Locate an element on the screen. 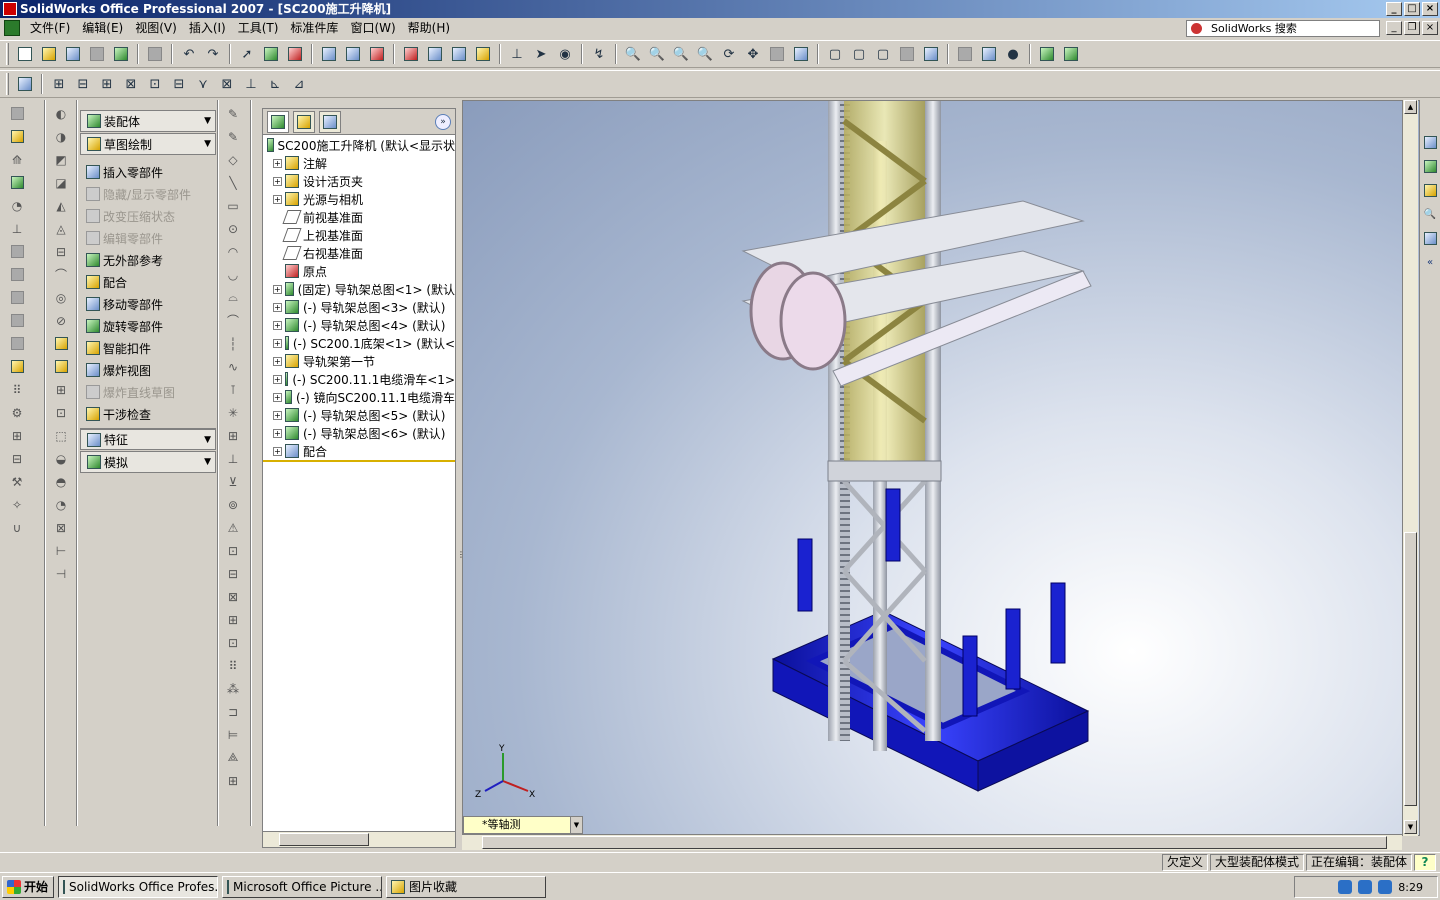 The height and width of the screenshot is (900, 1440). feature-tool-14-icon: ⊡ is located at coordinates (61, 413).